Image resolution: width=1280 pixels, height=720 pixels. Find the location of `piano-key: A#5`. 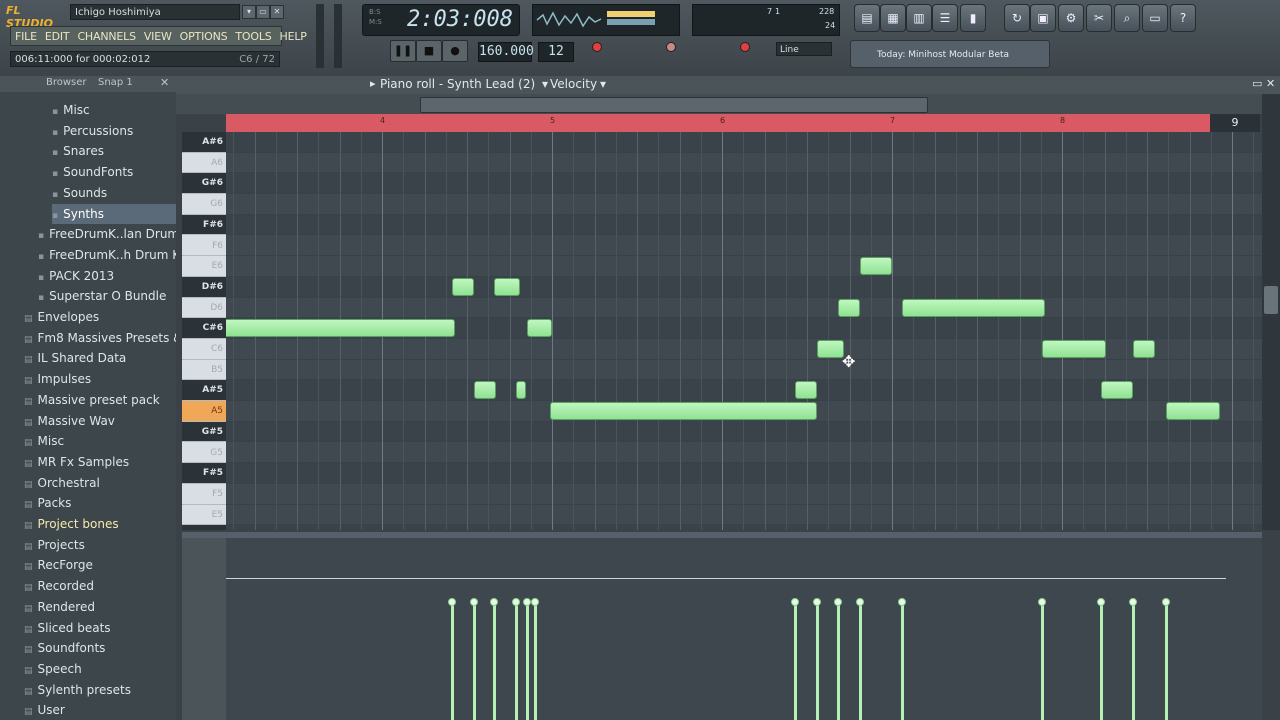

piano-key: A#5 is located at coordinates (204, 391).